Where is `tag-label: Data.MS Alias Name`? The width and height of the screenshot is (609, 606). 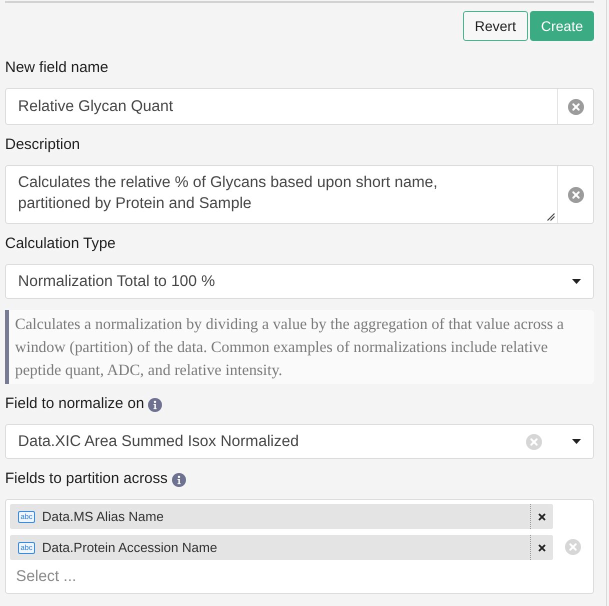 tag-label: Data.MS Alias Name is located at coordinates (103, 516).